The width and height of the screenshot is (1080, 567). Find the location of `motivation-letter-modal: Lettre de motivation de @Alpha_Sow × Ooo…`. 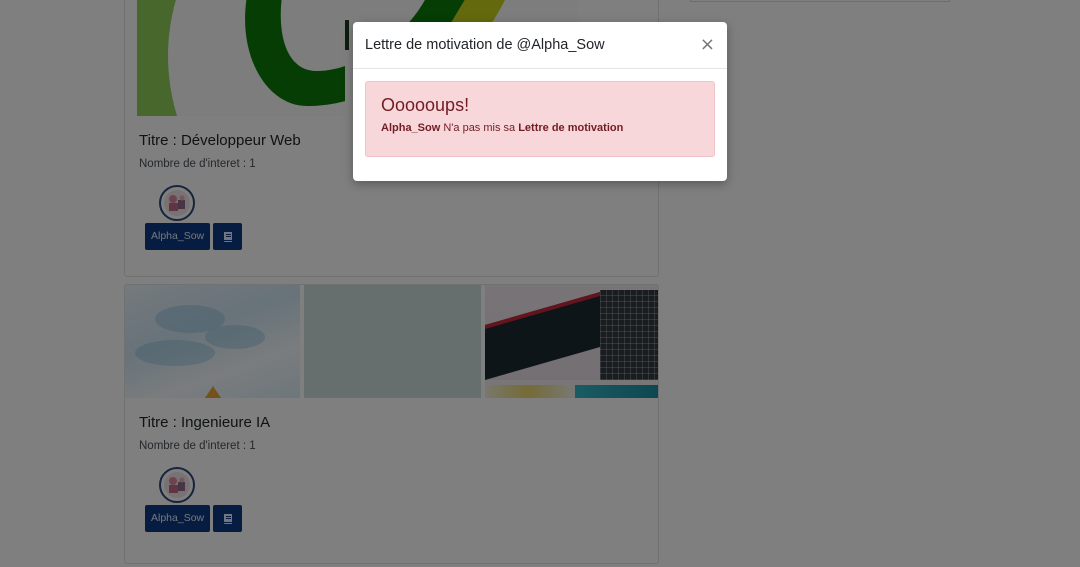

motivation-letter-modal: Lettre de motivation de @Alpha_Sow × Ooo… is located at coordinates (540, 101).